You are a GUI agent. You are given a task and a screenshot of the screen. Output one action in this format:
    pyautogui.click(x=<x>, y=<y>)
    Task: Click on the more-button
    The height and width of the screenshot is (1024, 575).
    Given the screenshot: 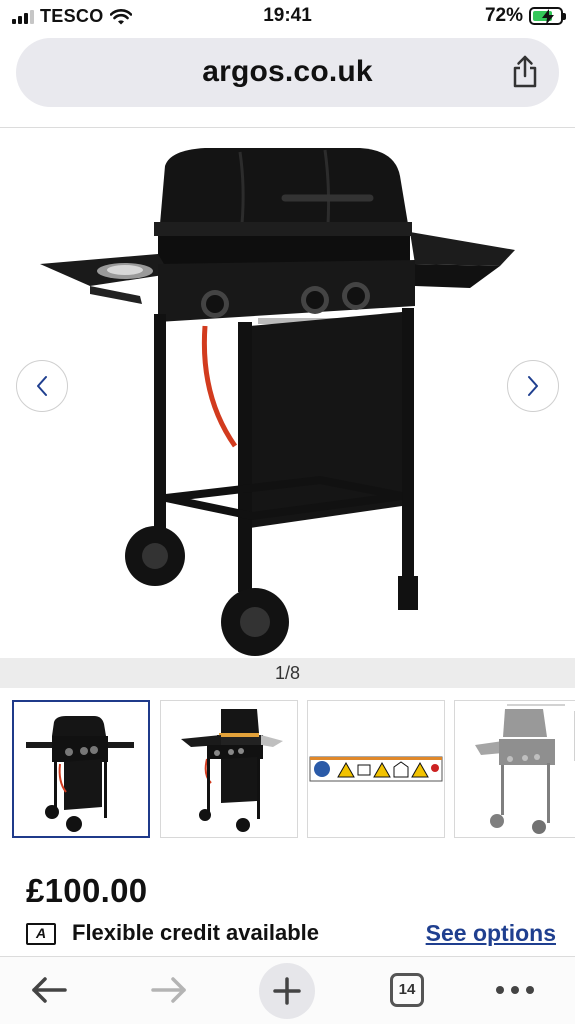 What is the action you would take?
    pyautogui.click(x=515, y=990)
    